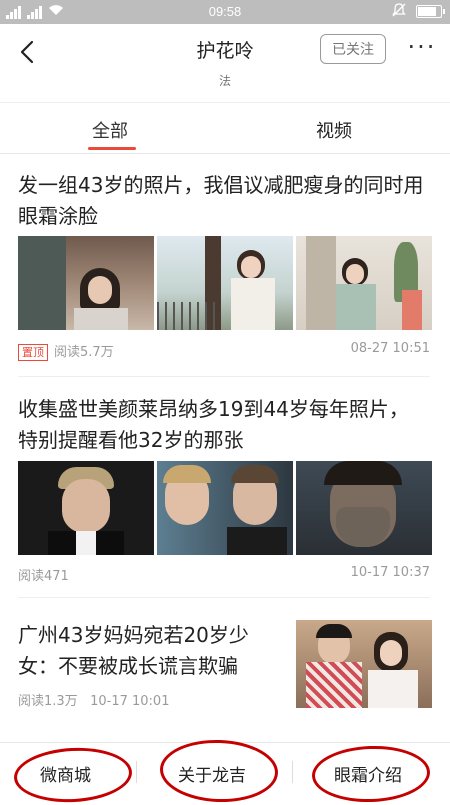 The width and height of the screenshot is (450, 805). What do you see at coordinates (224, 81) in the screenshot?
I see `page-subtitle: 法` at bounding box center [224, 81].